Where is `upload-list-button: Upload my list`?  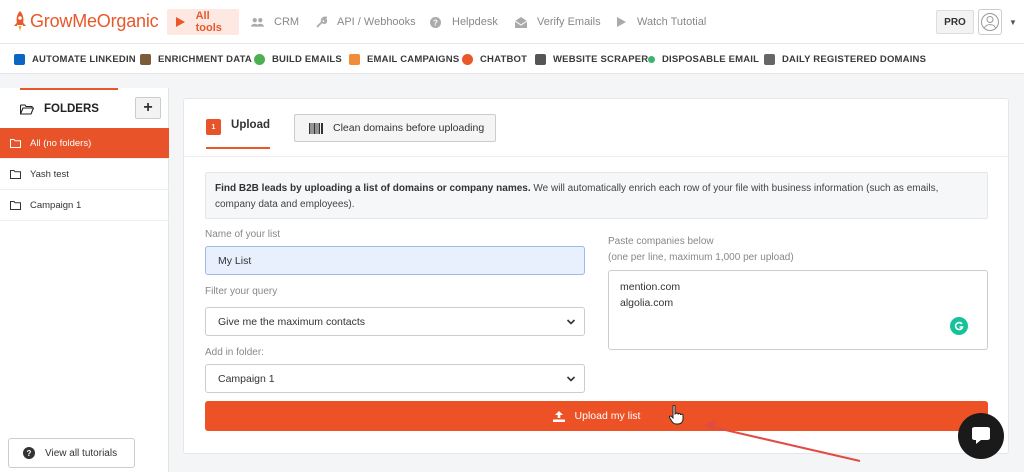
upload-list-button: Upload my list is located at coordinates (596, 416).